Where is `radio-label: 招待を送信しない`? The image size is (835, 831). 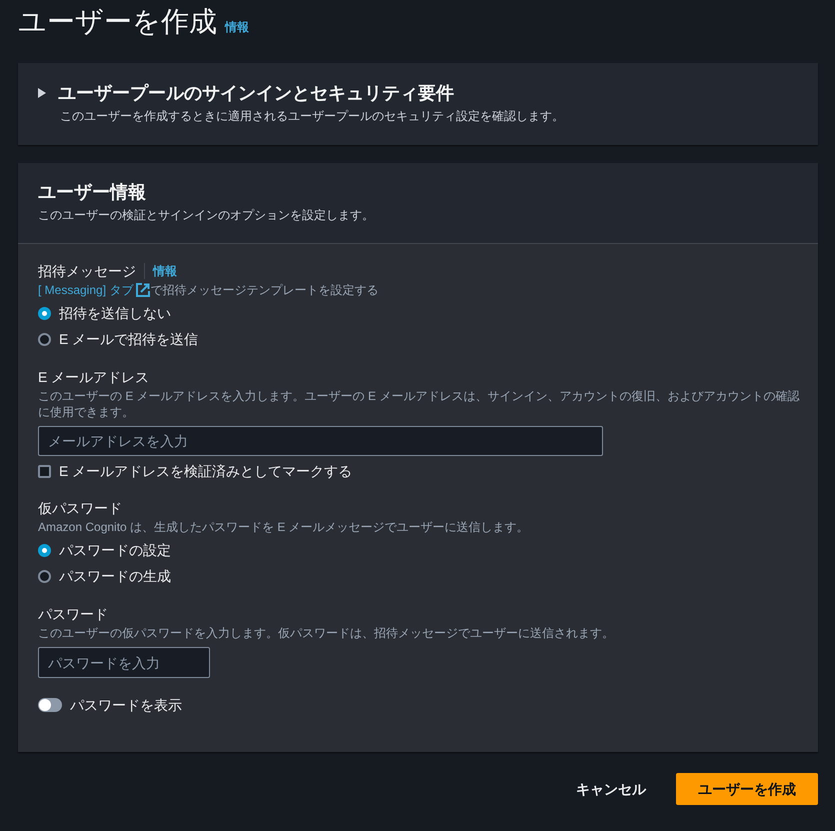 radio-label: 招待を送信しない is located at coordinates (115, 313).